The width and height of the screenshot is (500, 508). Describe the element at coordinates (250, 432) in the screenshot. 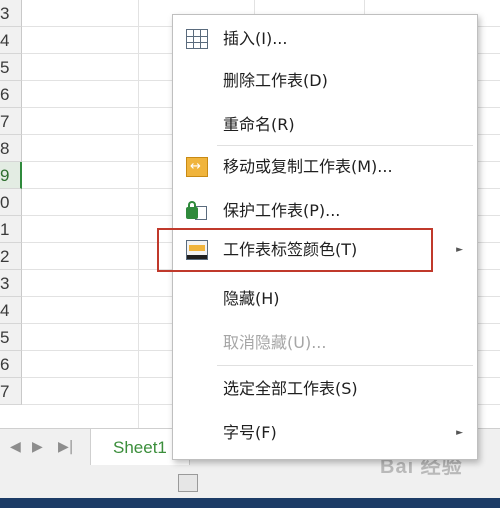

I see `menu-item-label: 字号(F)` at that location.